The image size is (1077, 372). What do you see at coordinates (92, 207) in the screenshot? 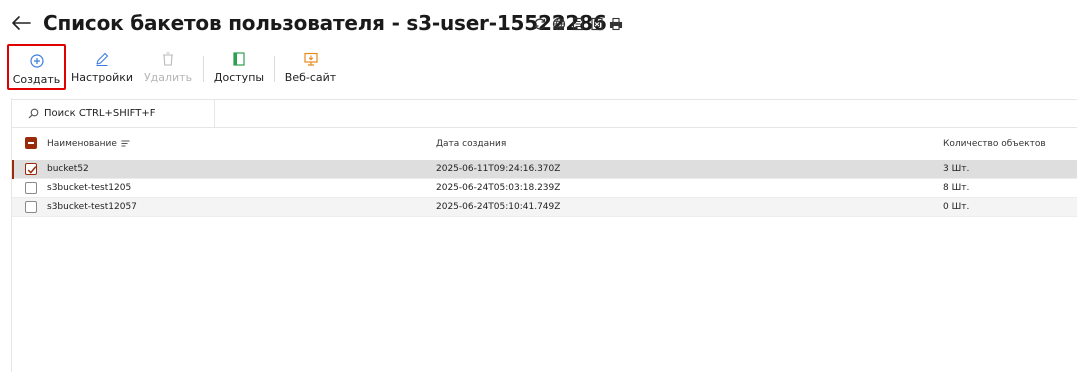
I see `cell-name: s3bucket-test12057` at bounding box center [92, 207].